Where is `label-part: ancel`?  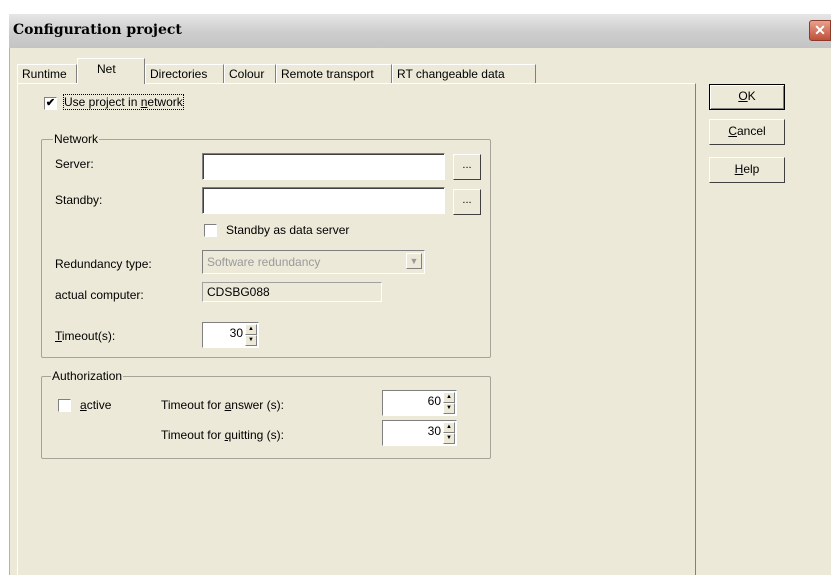
label-part: ancel is located at coordinates (751, 131).